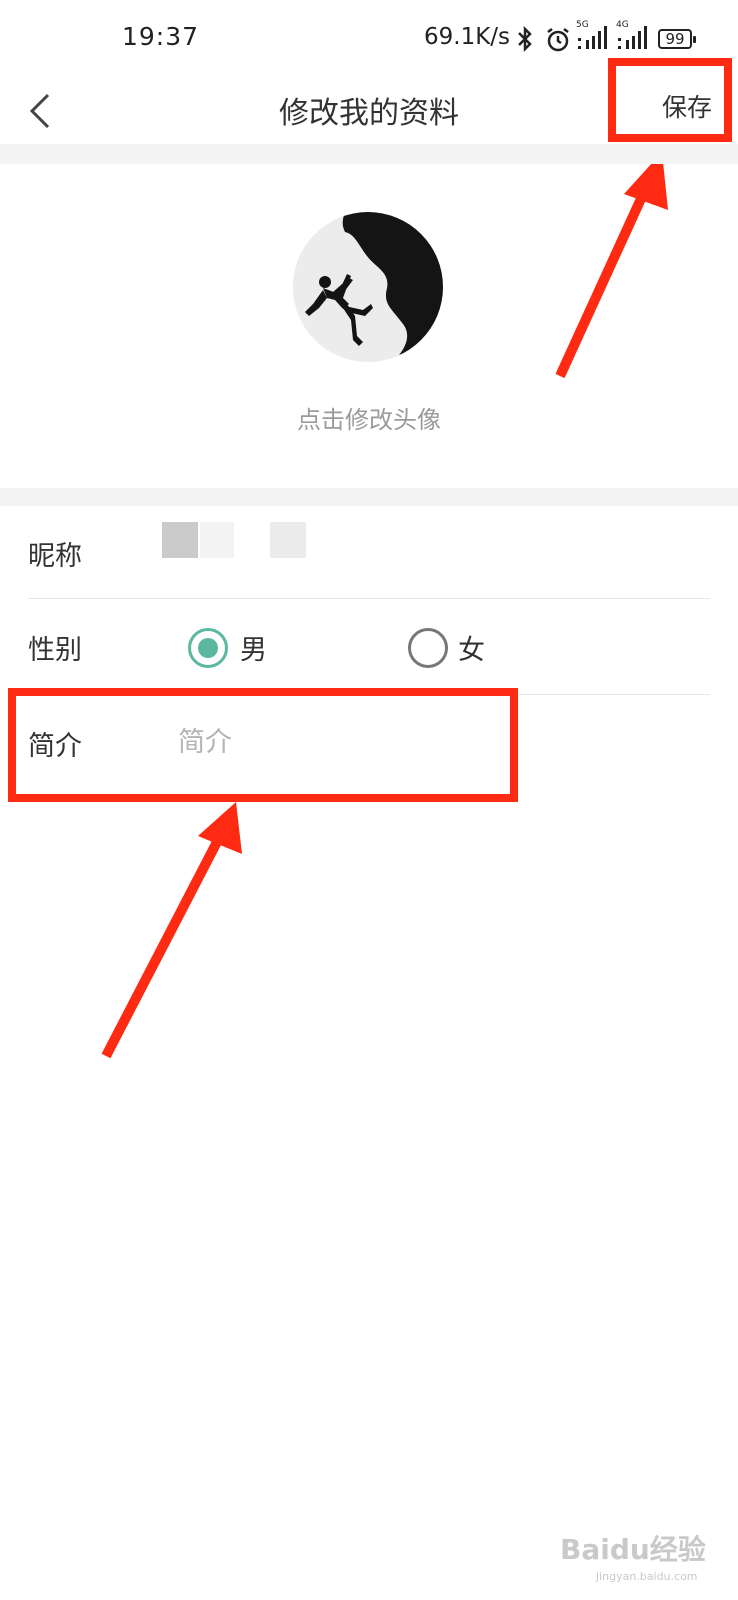  I want to click on male-radio, so click(208, 648).